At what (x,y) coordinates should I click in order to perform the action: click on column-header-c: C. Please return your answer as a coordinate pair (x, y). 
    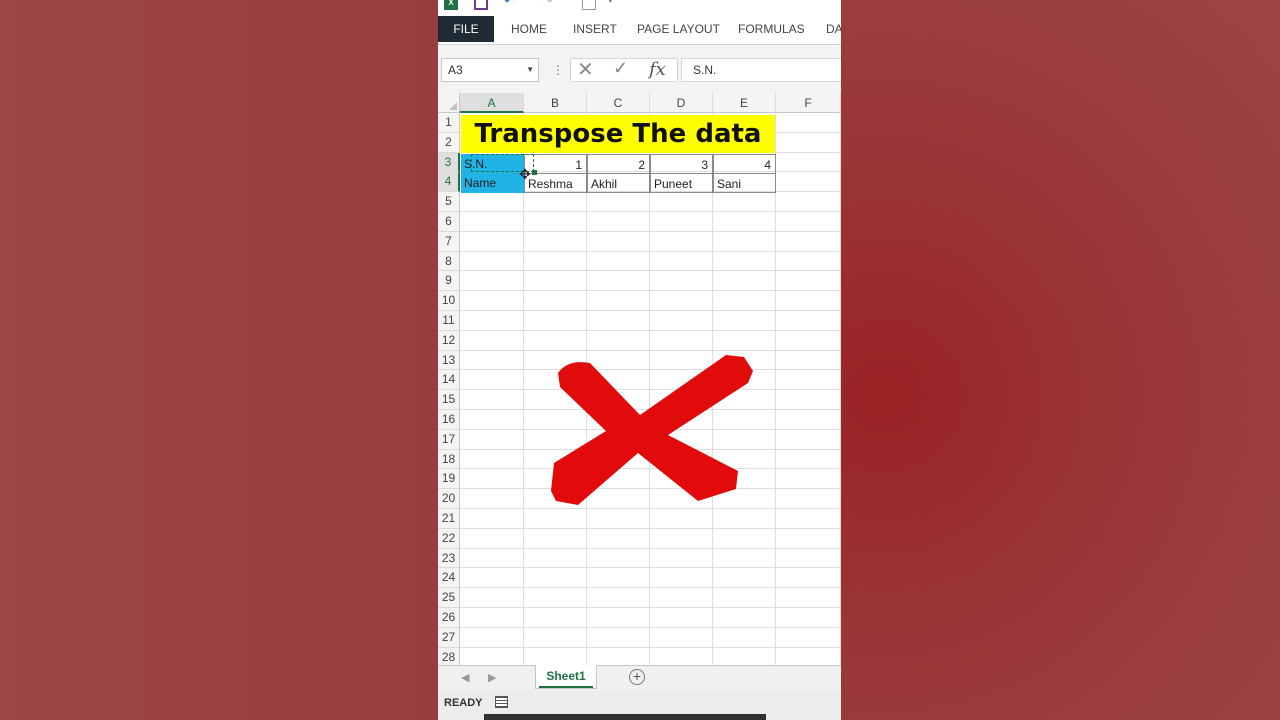
    Looking at the image, I should click on (618, 103).